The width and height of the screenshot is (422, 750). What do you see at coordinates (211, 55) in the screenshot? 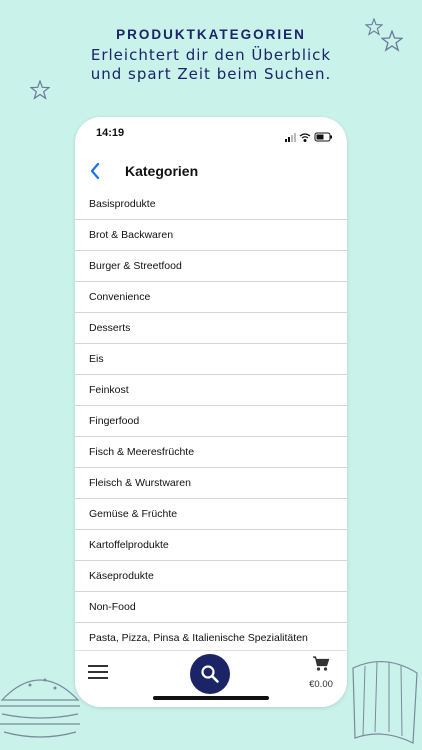
I see `promo-subtitle-line: Erleichtert dir den Überblick` at bounding box center [211, 55].